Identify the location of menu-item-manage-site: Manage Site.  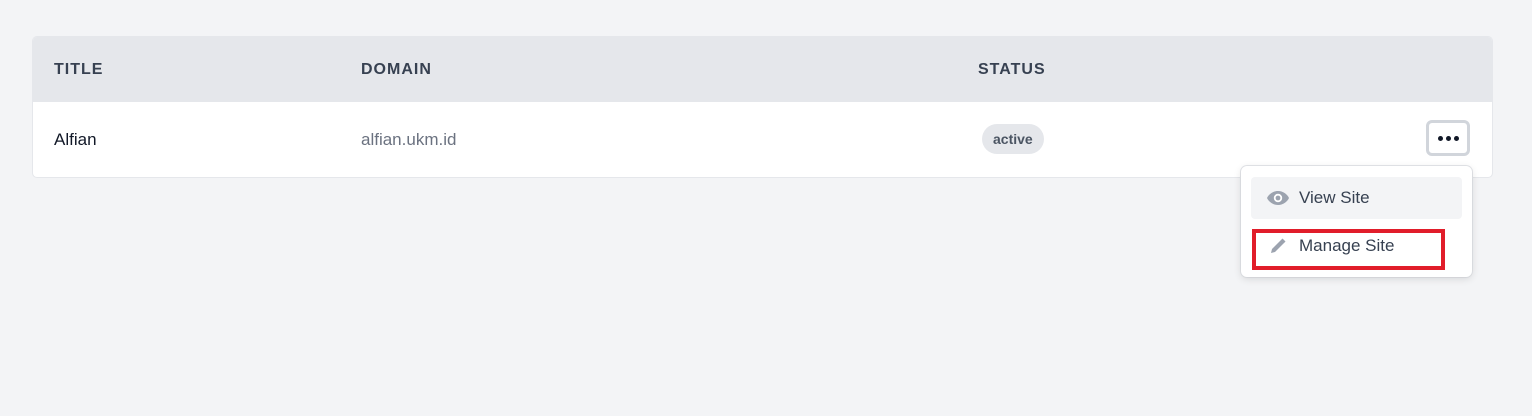
(1356, 246).